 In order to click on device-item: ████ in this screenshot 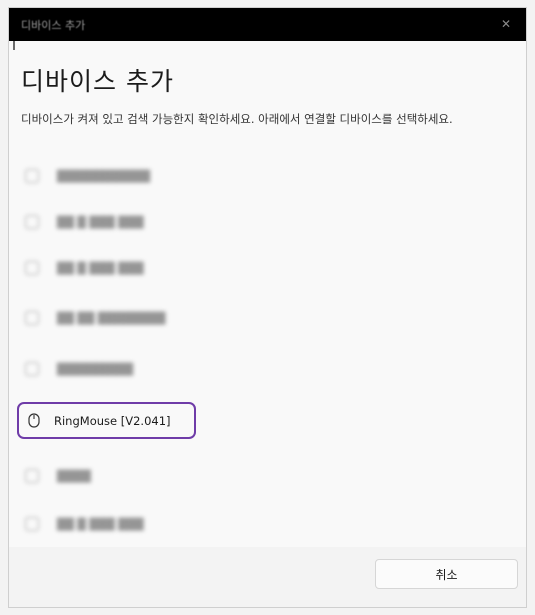, I will do `click(107, 476)`.